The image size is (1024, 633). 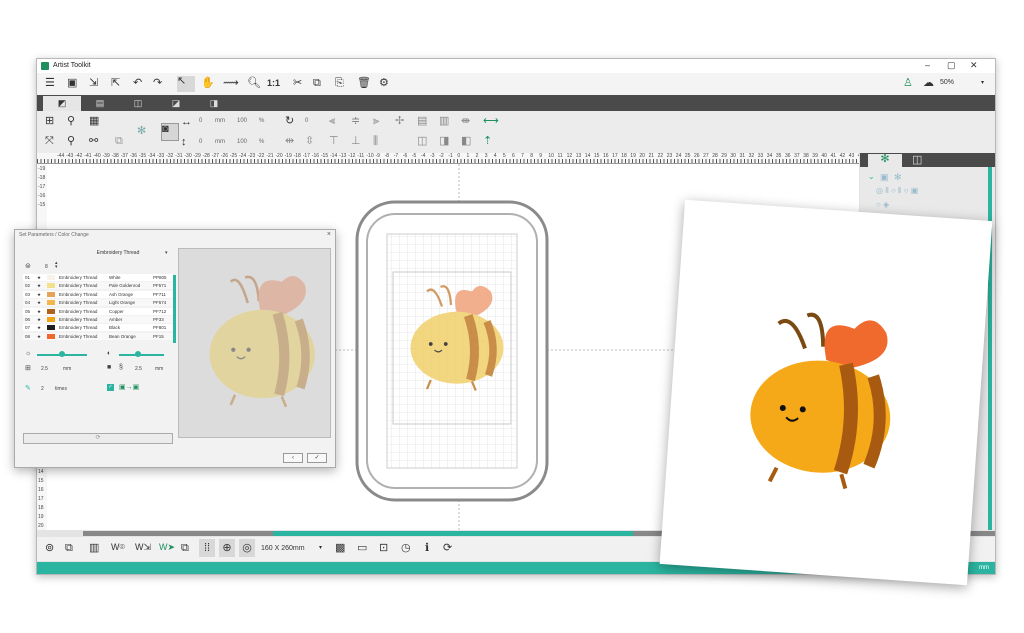 I want to click on order-icon: ◧, so click(x=466, y=141).